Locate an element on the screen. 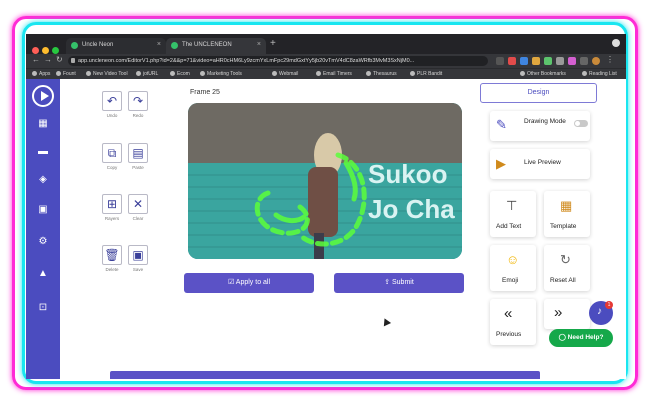 This screenshot has width=654, height=411. clear-button: ✕ is located at coordinates (138, 204).